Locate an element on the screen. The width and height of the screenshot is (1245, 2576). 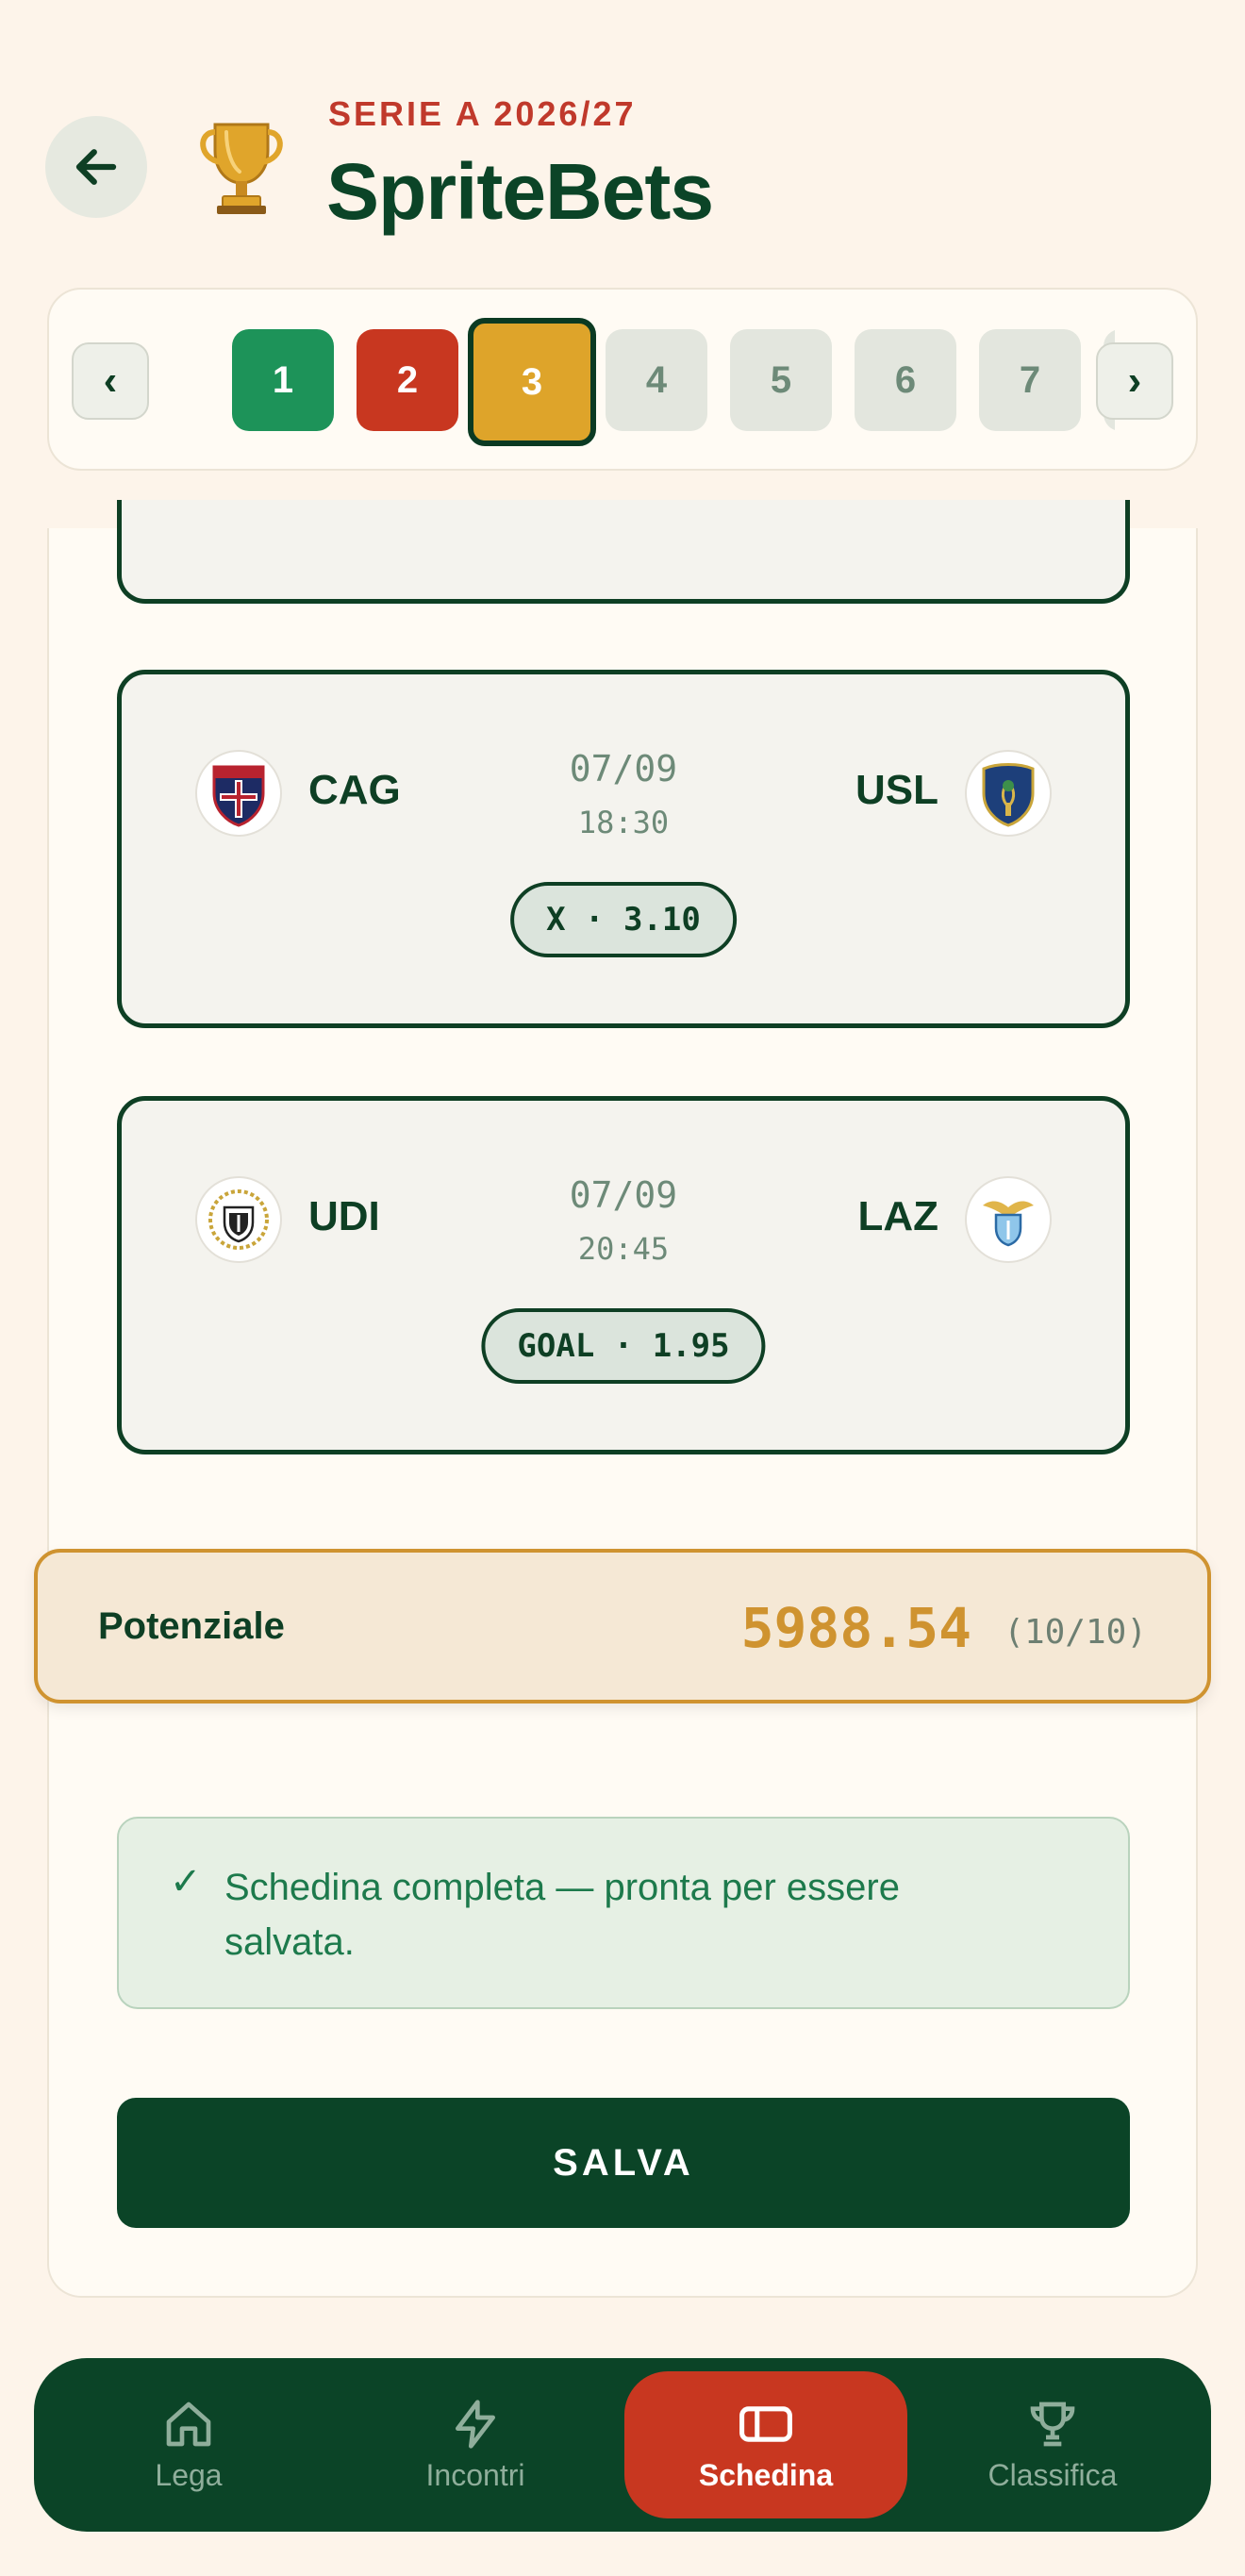
matchday-slot: 2 is located at coordinates (408, 380).